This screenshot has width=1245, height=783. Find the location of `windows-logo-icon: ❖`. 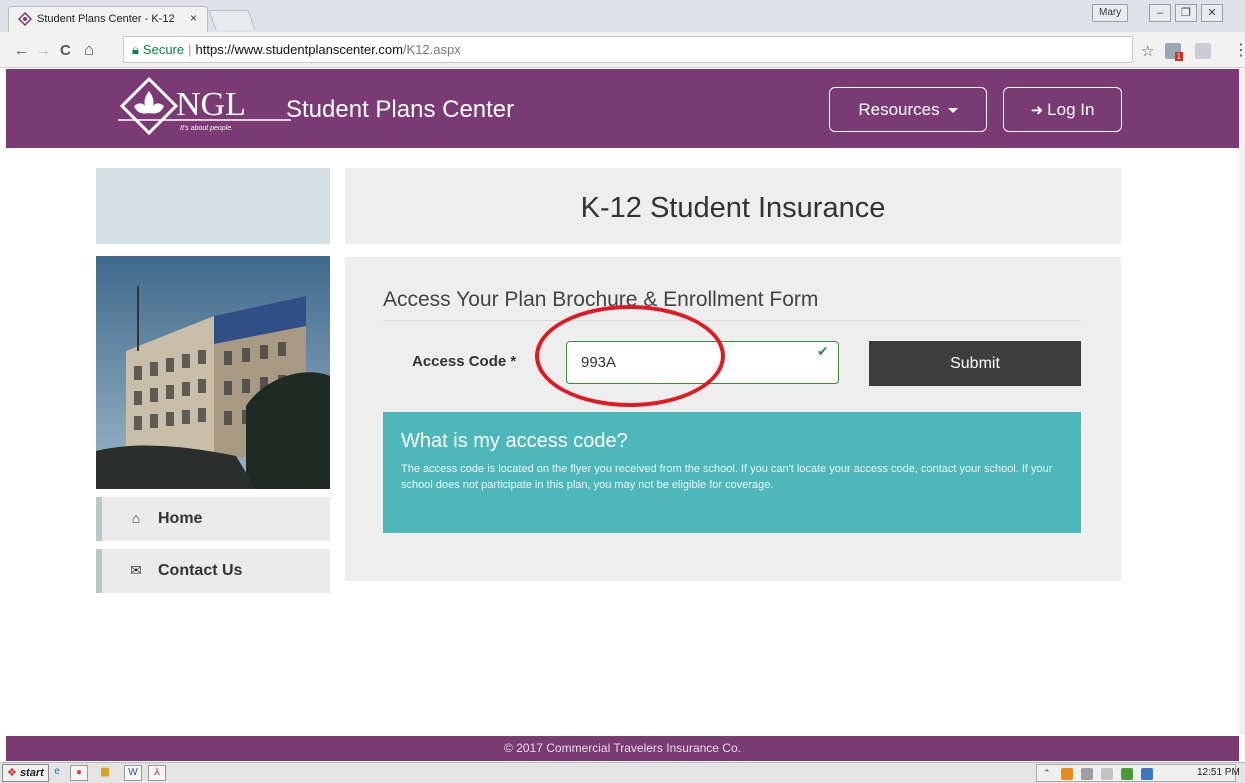

windows-logo-icon: ❖ is located at coordinates (12, 773).